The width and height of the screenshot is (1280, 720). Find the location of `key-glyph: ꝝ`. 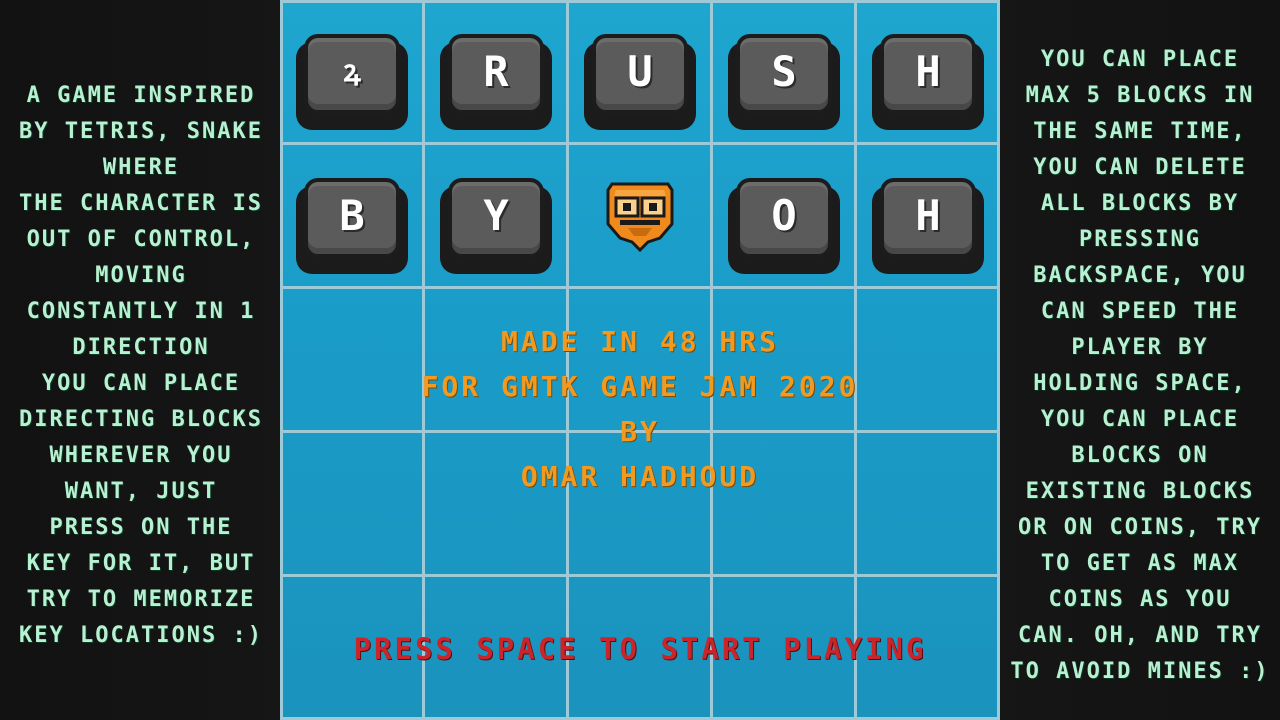

key-glyph: ꝝ is located at coordinates (352, 71).